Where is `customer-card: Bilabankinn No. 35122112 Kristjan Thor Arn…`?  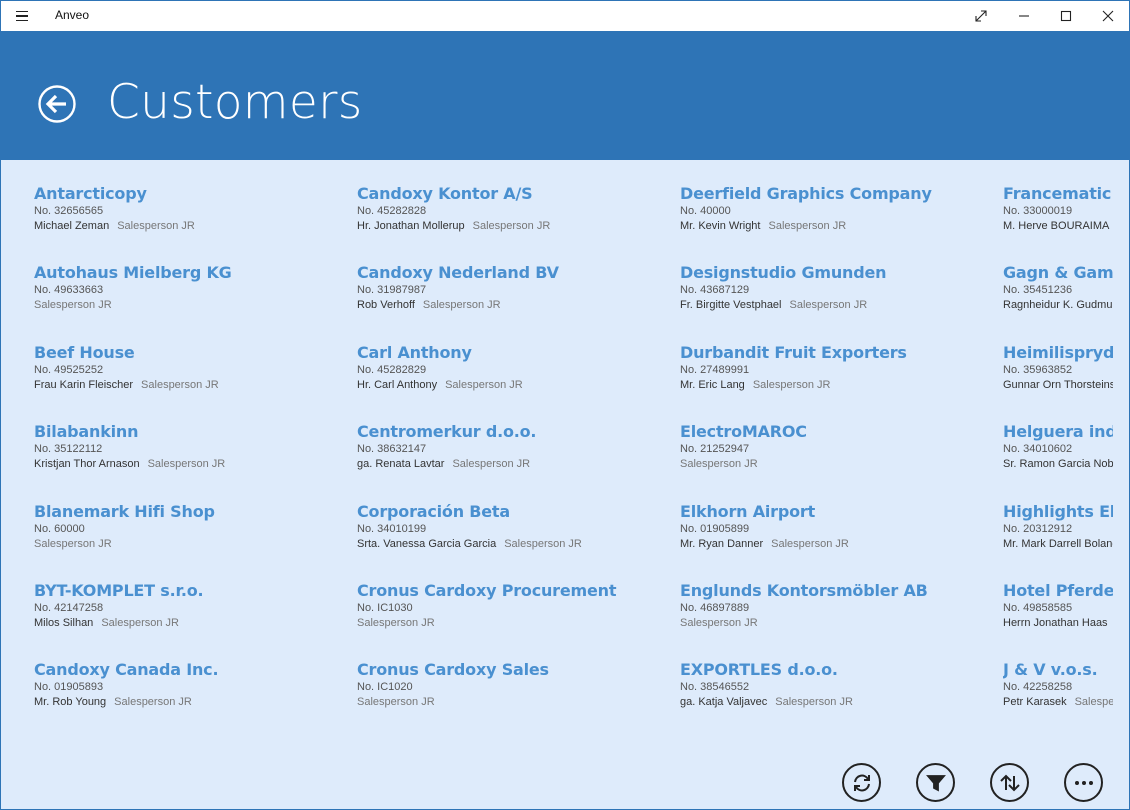 customer-card: Bilabankinn No. 35122112 Kristjan Thor Arn… is located at coordinates (195, 461).